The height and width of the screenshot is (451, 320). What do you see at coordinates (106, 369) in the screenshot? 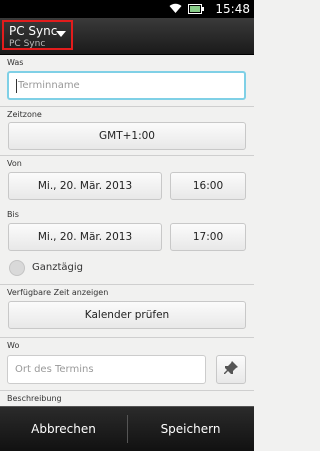
I see `location-input: Ort des Termins` at bounding box center [106, 369].